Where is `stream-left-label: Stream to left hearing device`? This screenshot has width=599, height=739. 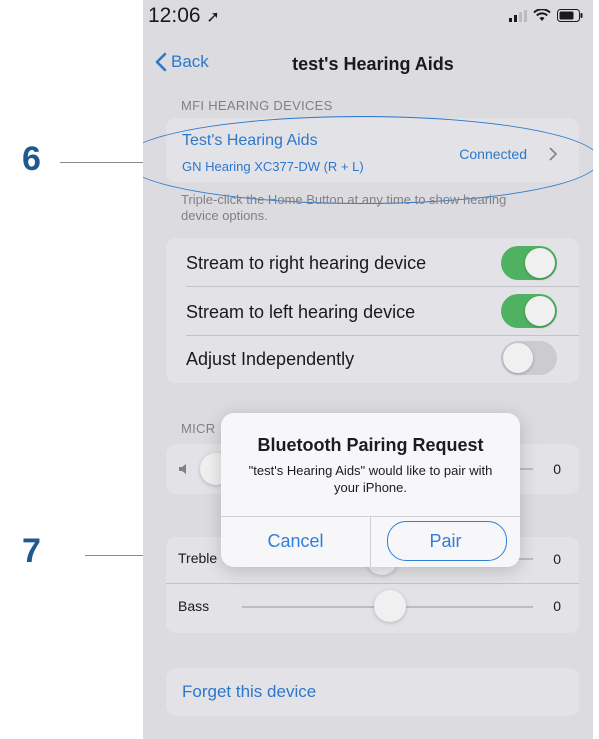
stream-left-label: Stream to left hearing device is located at coordinates (301, 312).